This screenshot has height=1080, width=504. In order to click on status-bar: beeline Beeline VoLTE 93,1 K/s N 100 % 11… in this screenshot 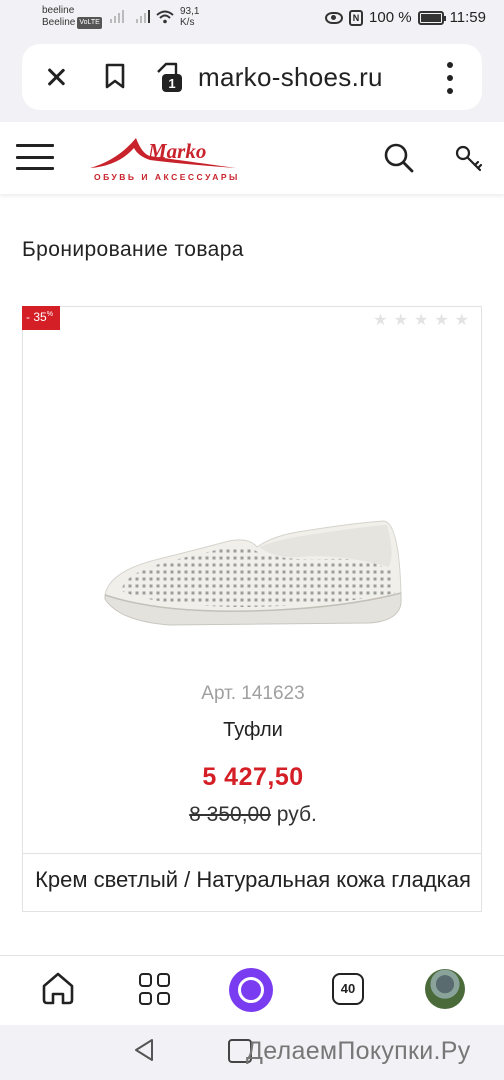, I will do `click(252, 19)`.